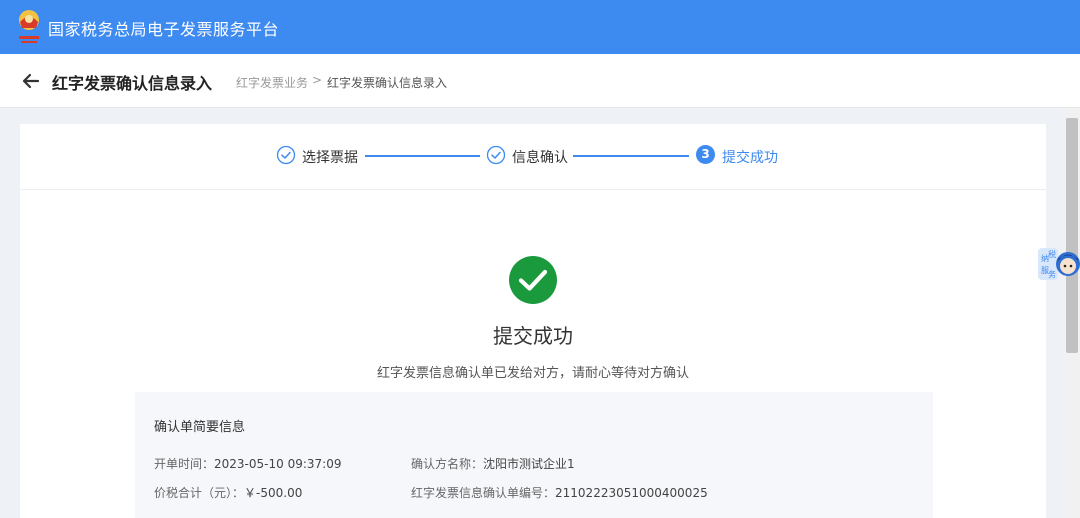  Describe the element at coordinates (31, 81) in the screenshot. I see `arrow-left-icon` at that location.